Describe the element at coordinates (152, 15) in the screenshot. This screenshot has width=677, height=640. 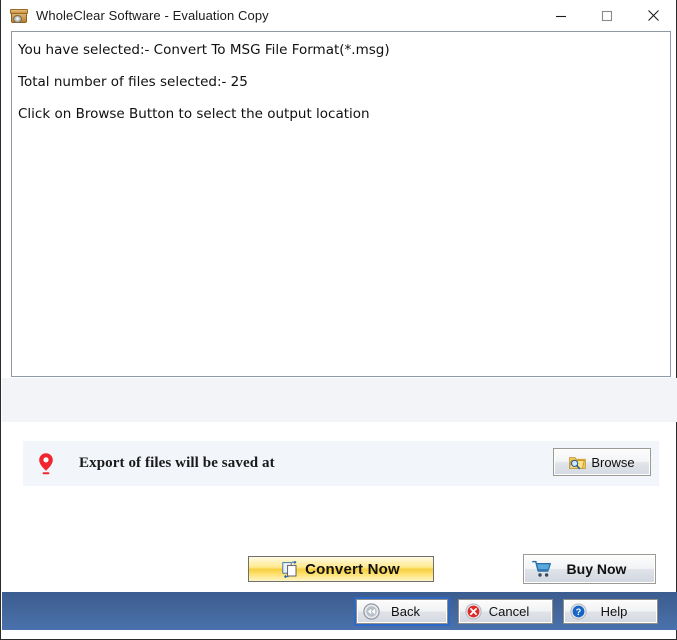
I see `window-title: WholeClear Software - Evaluation Copy` at that location.